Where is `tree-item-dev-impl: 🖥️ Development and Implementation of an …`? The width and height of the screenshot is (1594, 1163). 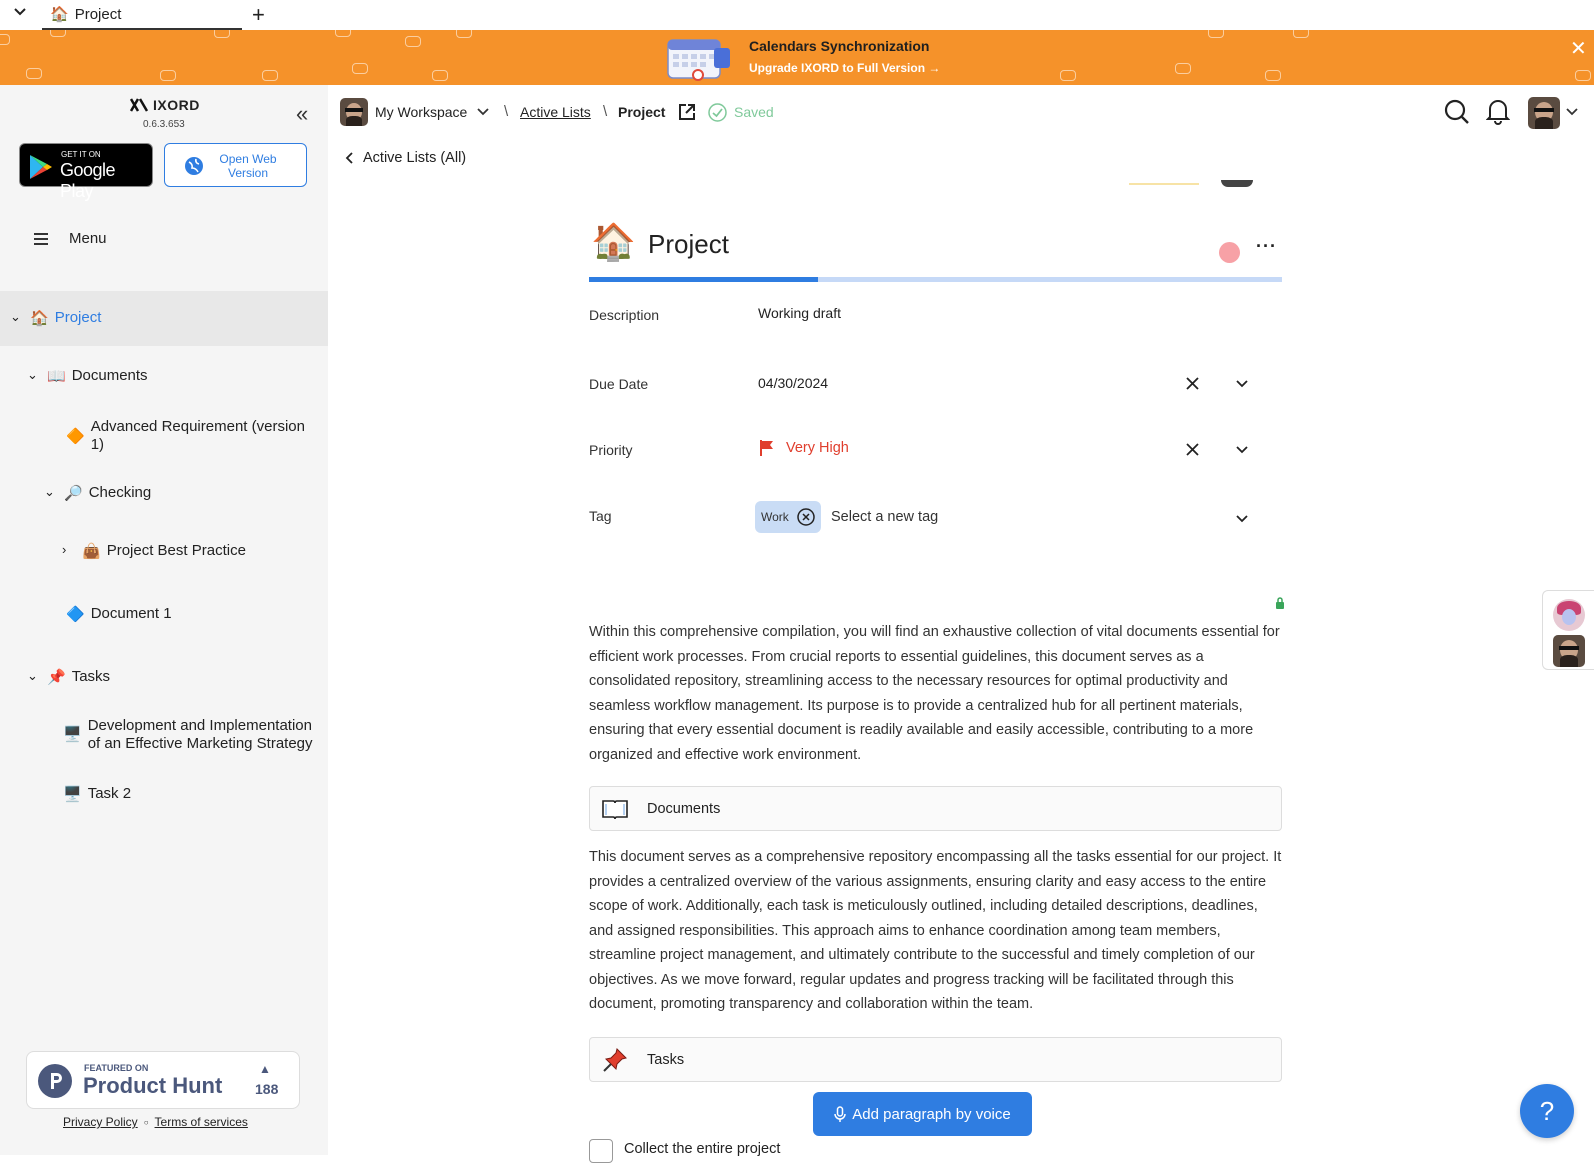
tree-item-dev-impl: 🖥️ Development and Implementation of an … is located at coordinates (193, 735).